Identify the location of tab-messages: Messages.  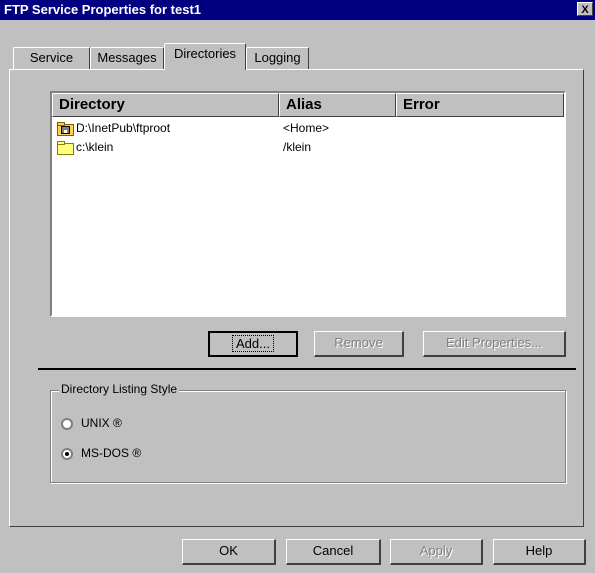
(127, 58).